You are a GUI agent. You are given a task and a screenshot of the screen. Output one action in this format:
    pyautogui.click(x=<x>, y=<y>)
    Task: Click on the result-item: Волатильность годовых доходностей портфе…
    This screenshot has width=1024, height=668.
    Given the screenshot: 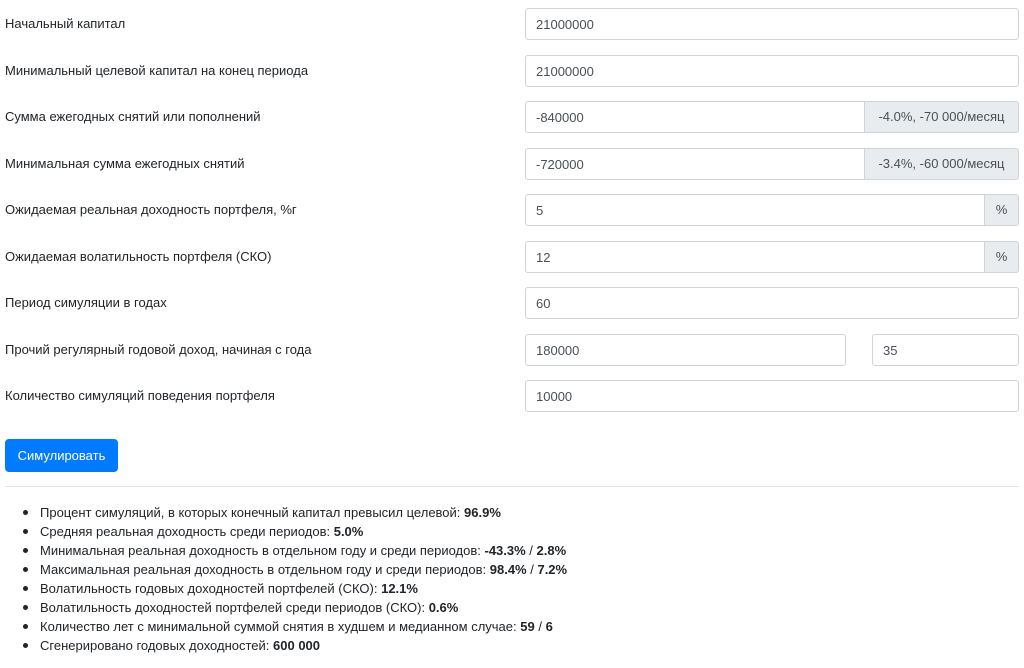 What is the action you would take?
    pyautogui.click(x=283, y=588)
    